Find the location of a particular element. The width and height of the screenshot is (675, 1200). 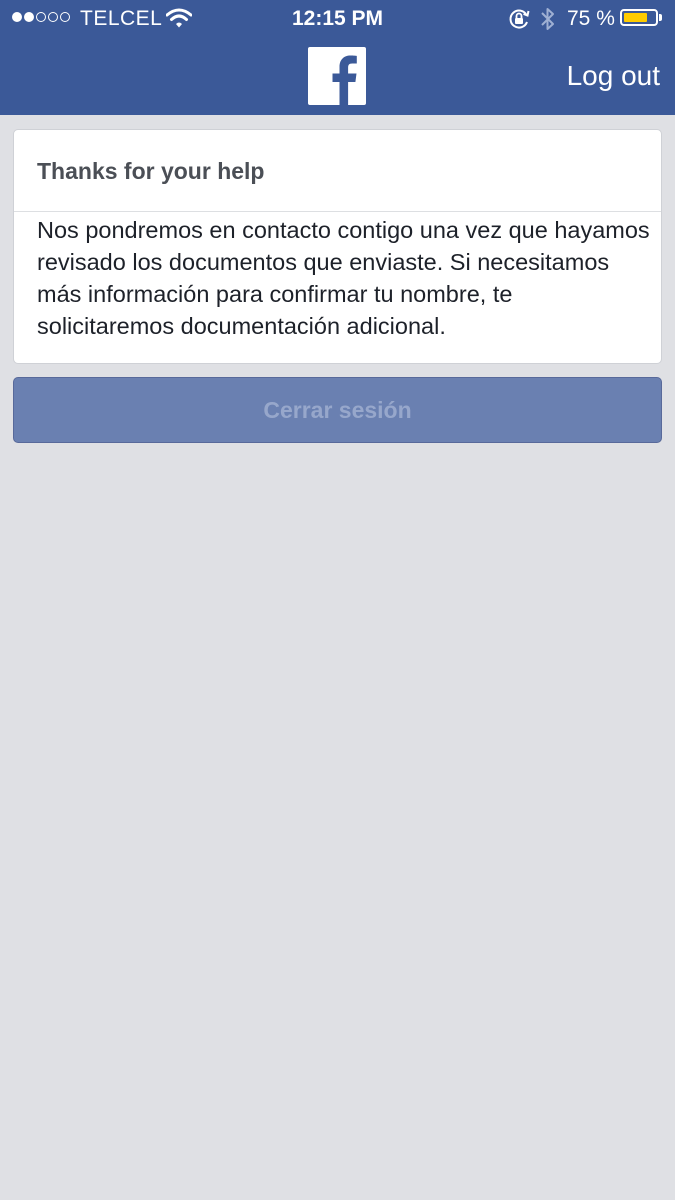

battery-icon is located at coordinates (639, 17).